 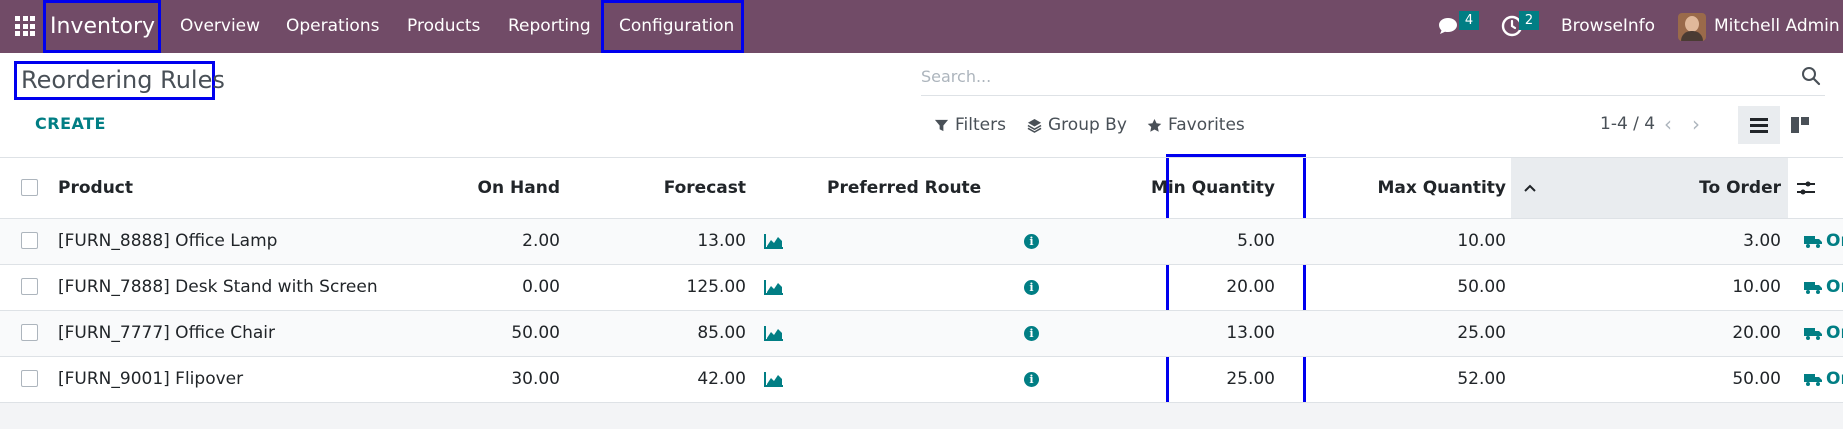 I want to click on search-bar, so click(x=1373, y=77).